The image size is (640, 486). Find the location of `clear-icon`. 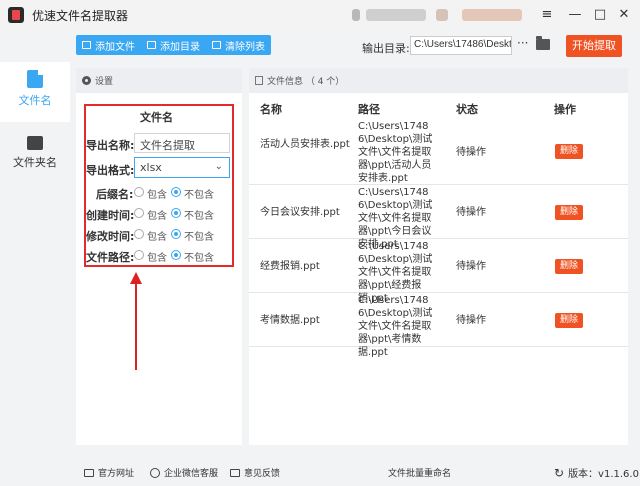

clear-icon is located at coordinates (216, 45).